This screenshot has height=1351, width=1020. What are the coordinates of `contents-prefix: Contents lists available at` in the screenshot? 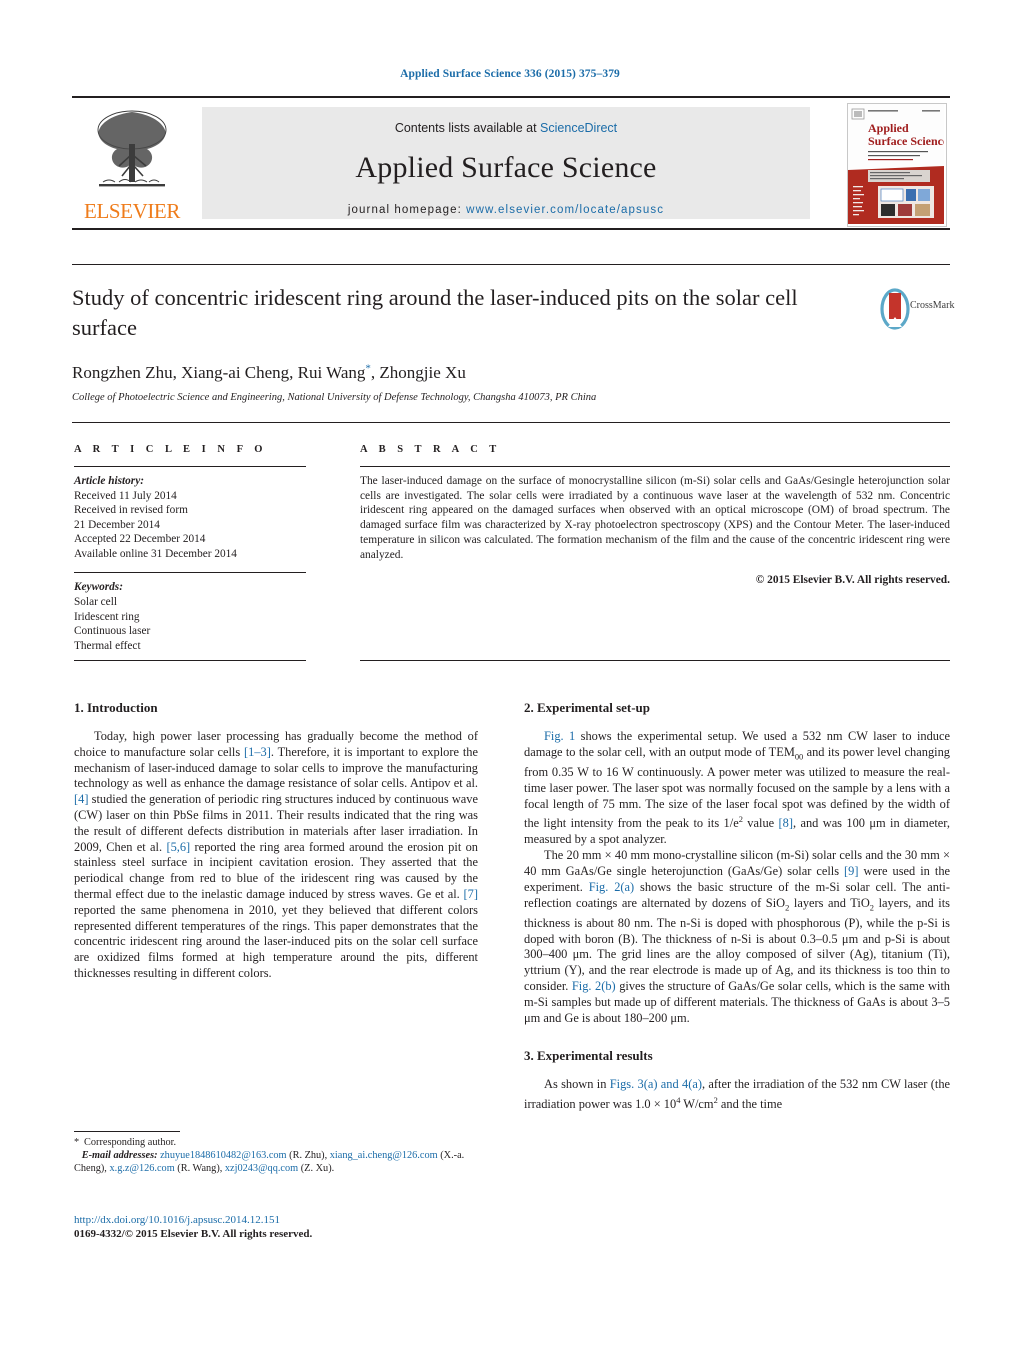 It's located at (467, 128).